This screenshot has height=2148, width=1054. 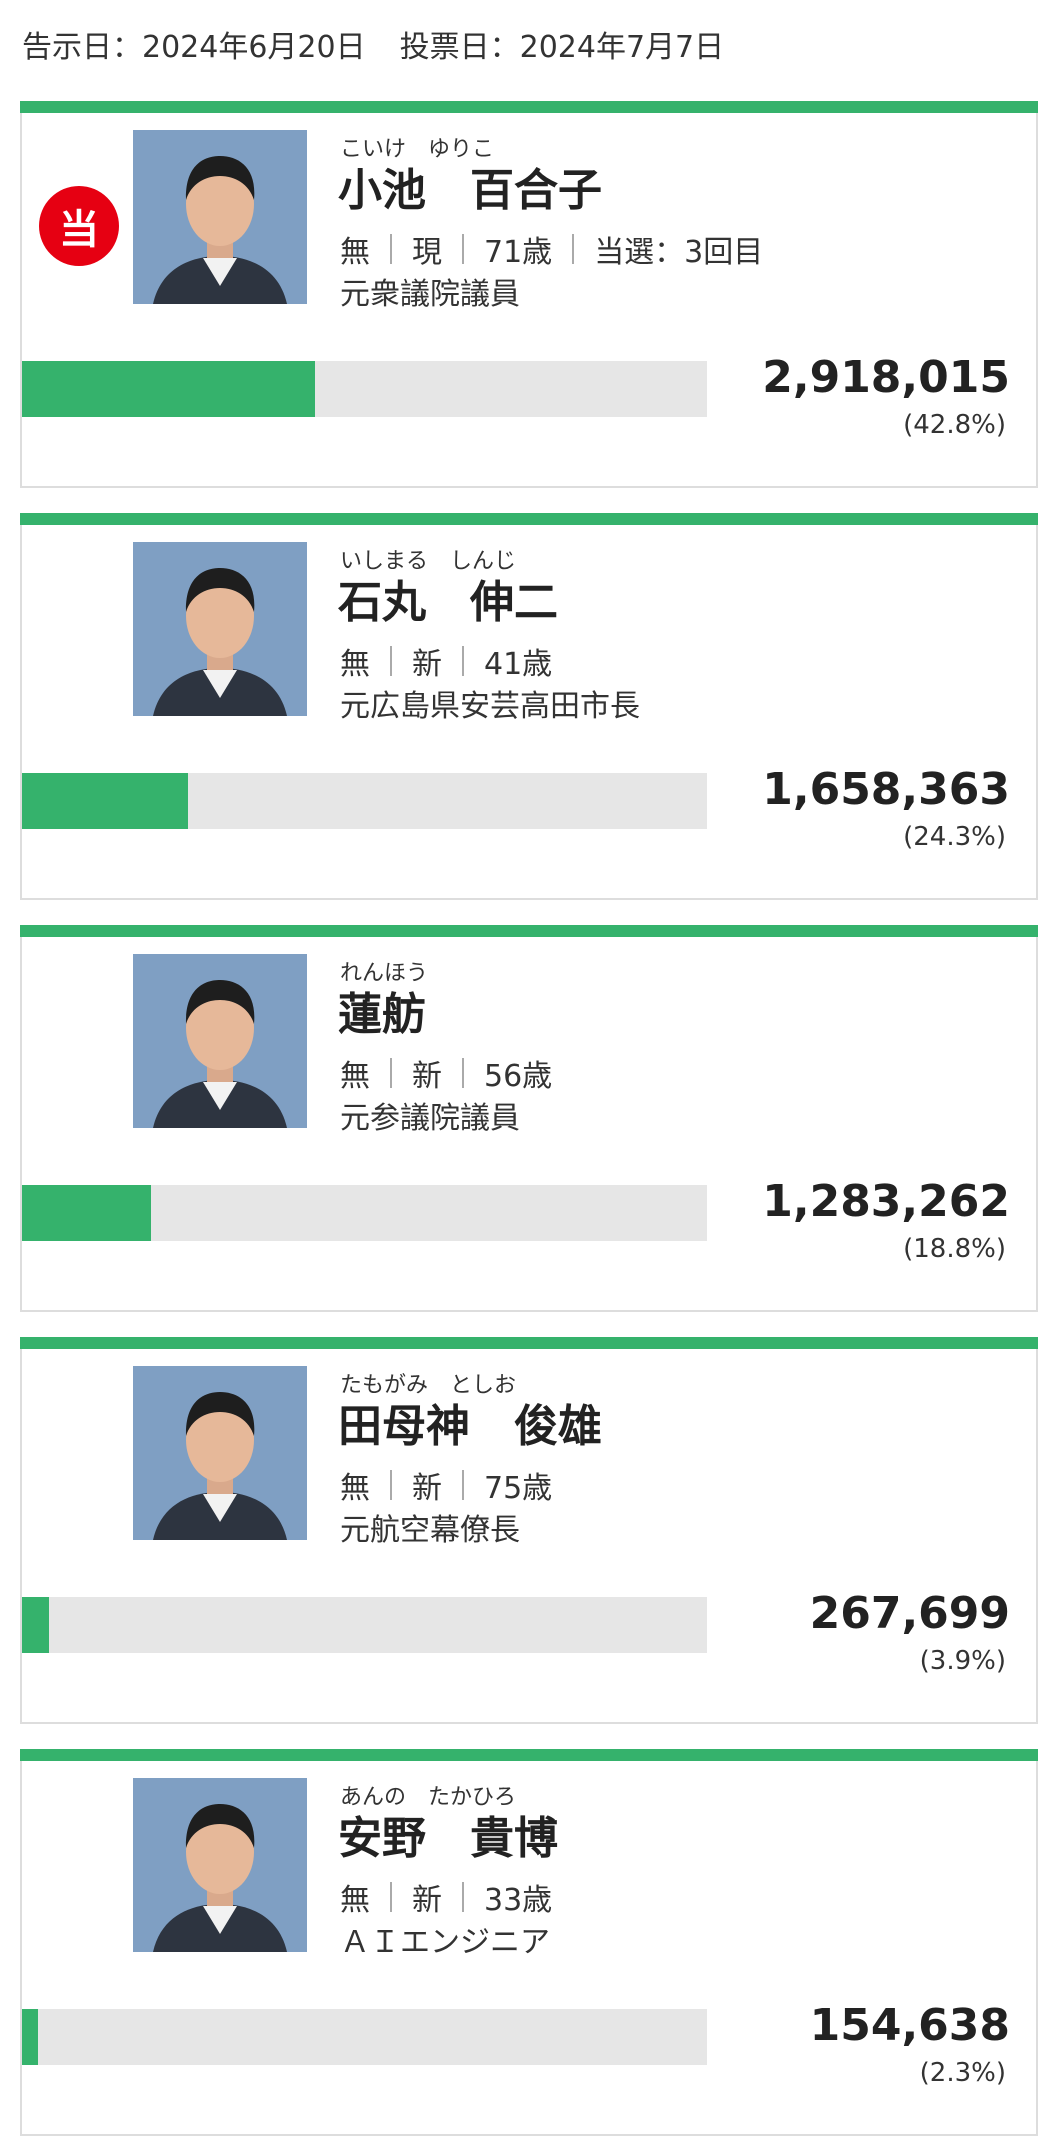 What do you see at coordinates (428, 1797) in the screenshot?
I see `candidate-kana: あんの たかひろ` at bounding box center [428, 1797].